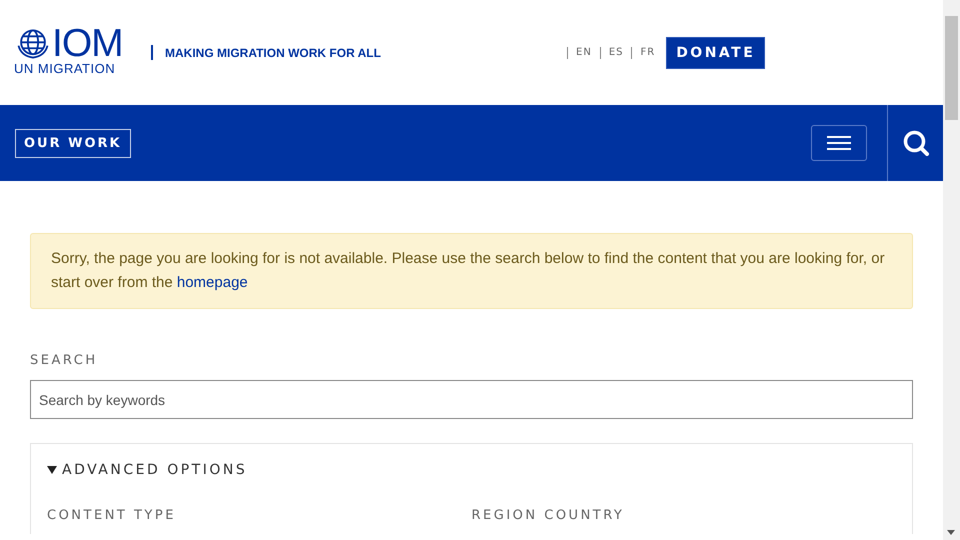 Image resolution: width=960 pixels, height=540 pixels. Describe the element at coordinates (64, 360) in the screenshot. I see `search-label: SEARCH` at that location.